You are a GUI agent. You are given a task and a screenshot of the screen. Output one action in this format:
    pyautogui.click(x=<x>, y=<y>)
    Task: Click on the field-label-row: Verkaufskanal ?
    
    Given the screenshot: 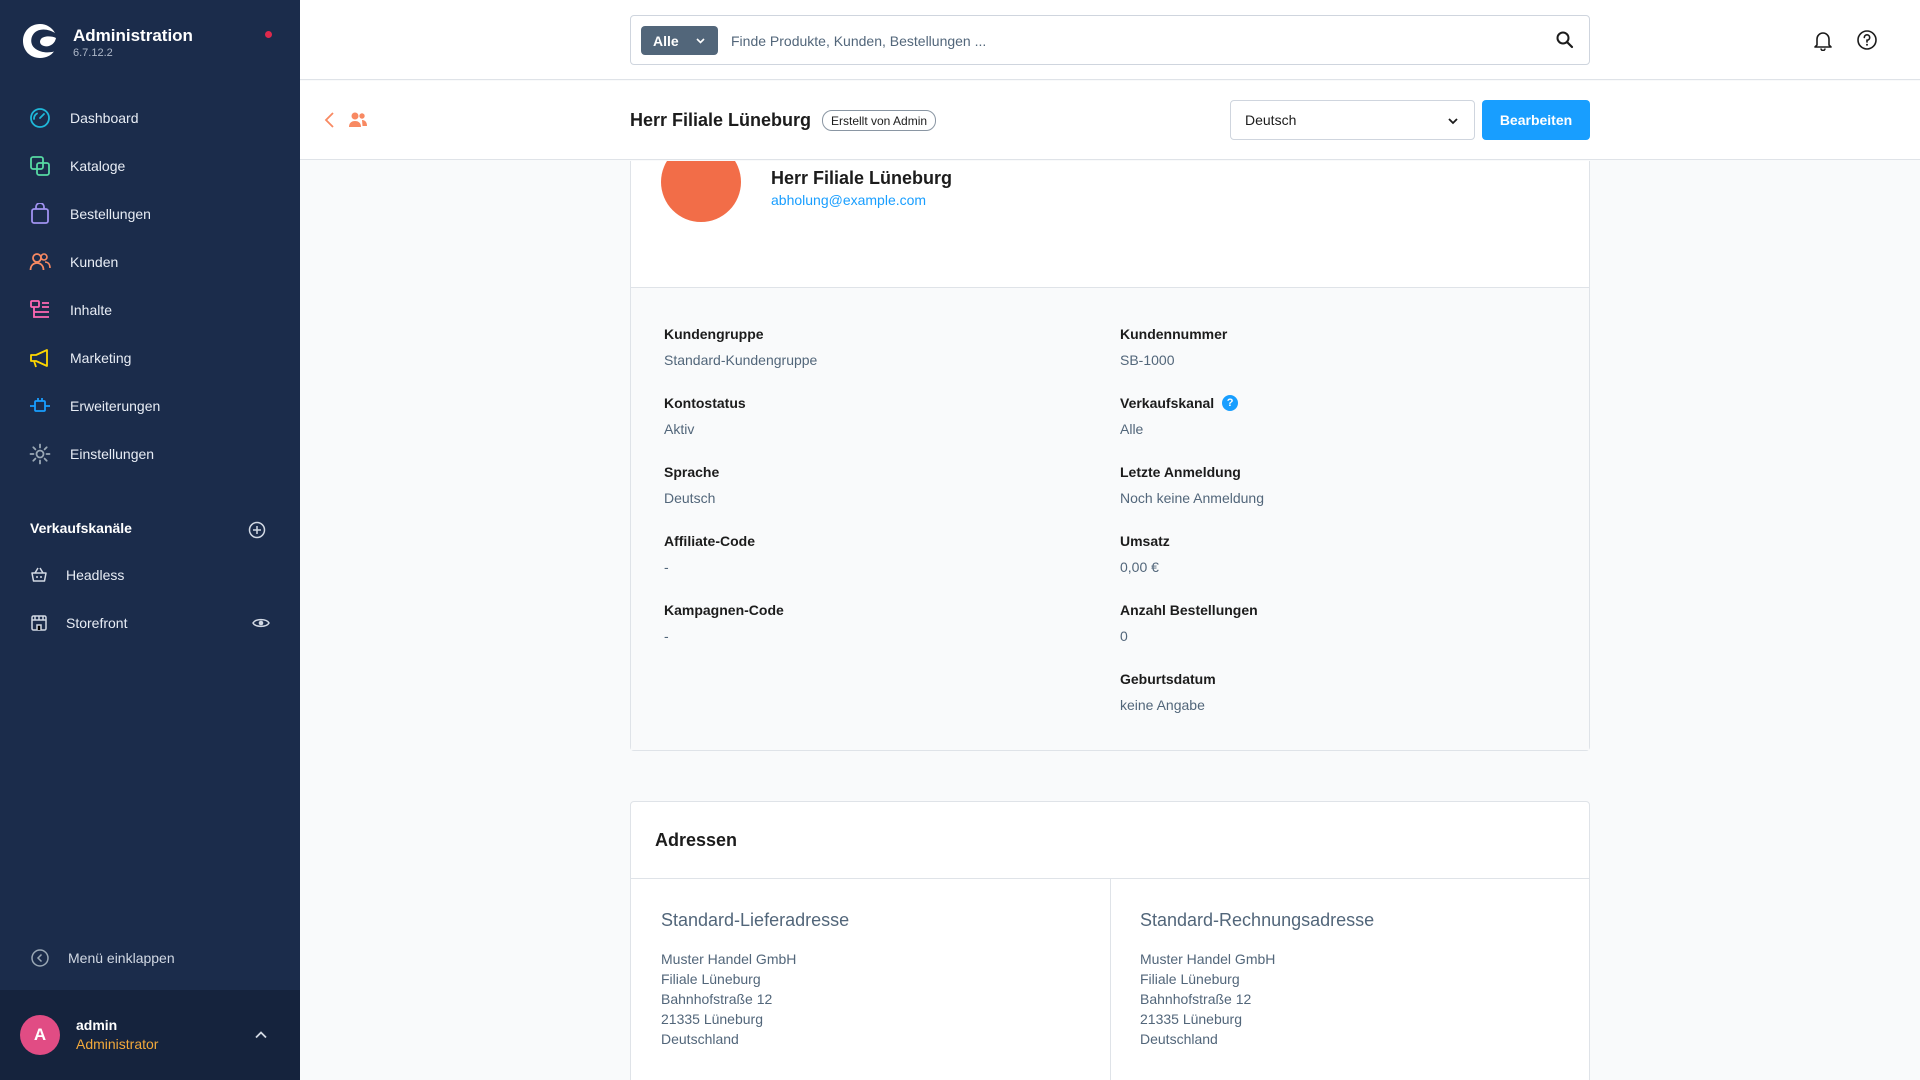 What is the action you would take?
    pyautogui.click(x=1179, y=403)
    